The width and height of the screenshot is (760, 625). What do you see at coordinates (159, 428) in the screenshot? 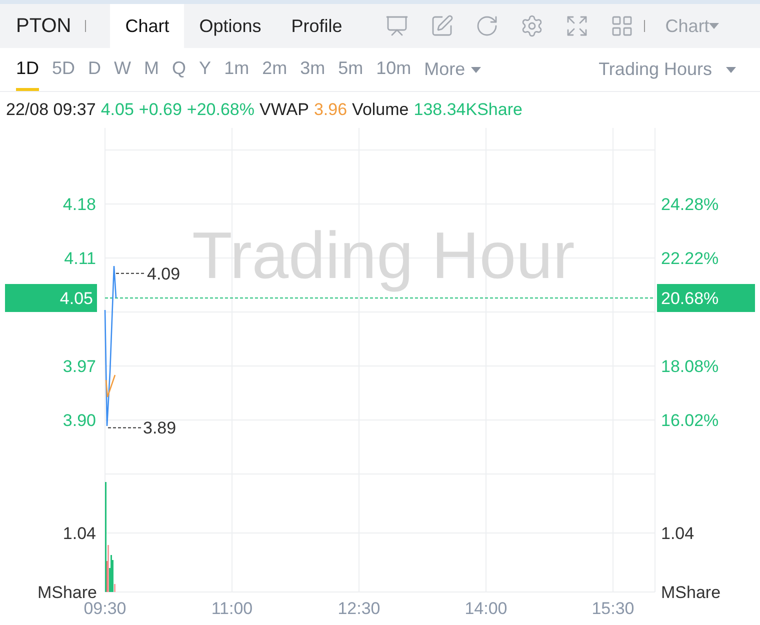
I see `low-price-label: 3.89` at bounding box center [159, 428].